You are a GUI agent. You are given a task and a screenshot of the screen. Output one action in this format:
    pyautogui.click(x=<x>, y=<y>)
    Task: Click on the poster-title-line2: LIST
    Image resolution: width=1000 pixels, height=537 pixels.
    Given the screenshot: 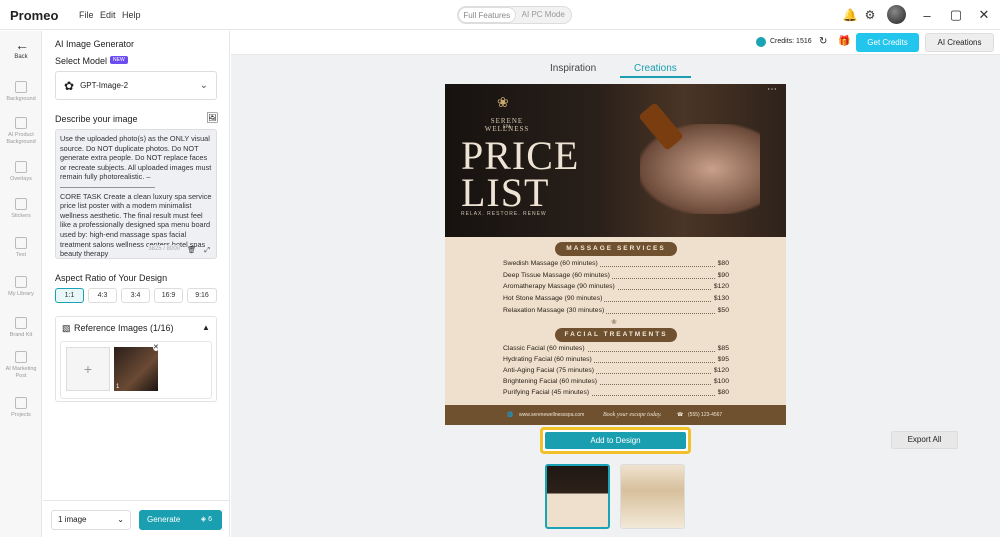 What is the action you would take?
    pyautogui.click(x=505, y=192)
    